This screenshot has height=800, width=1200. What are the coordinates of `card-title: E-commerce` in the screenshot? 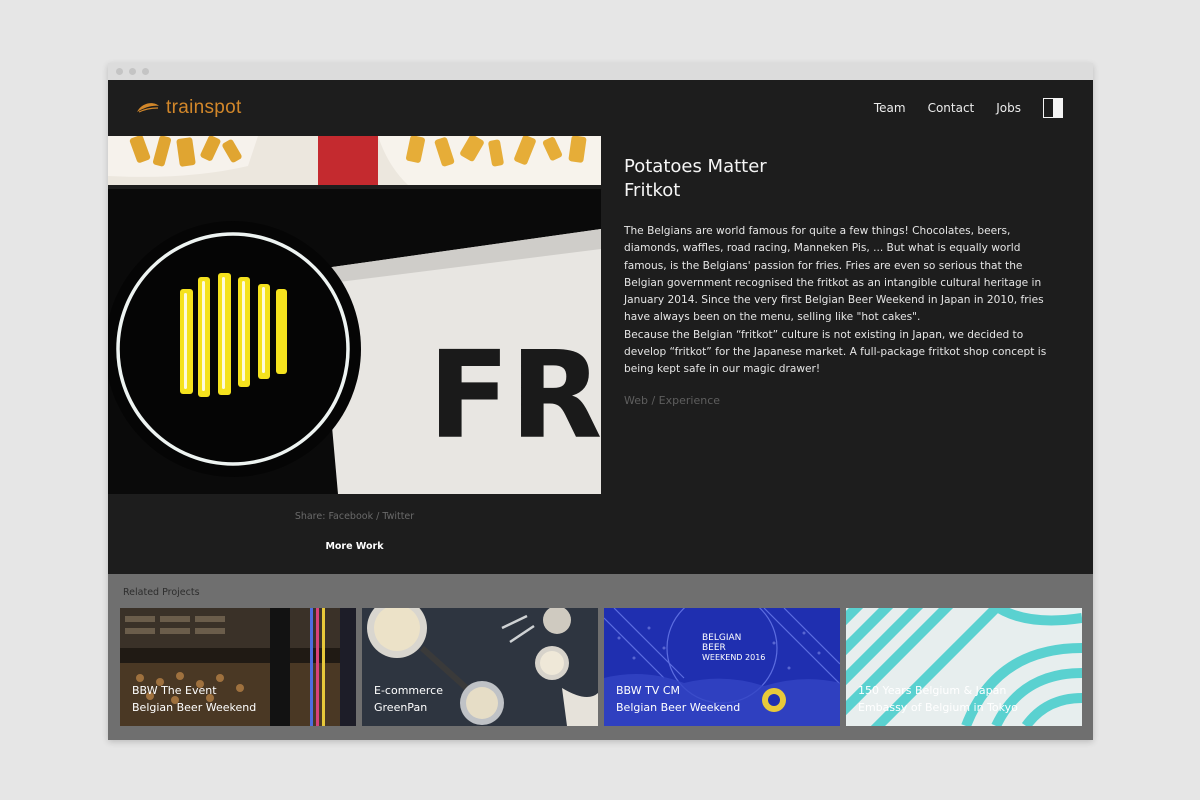 It's located at (408, 690).